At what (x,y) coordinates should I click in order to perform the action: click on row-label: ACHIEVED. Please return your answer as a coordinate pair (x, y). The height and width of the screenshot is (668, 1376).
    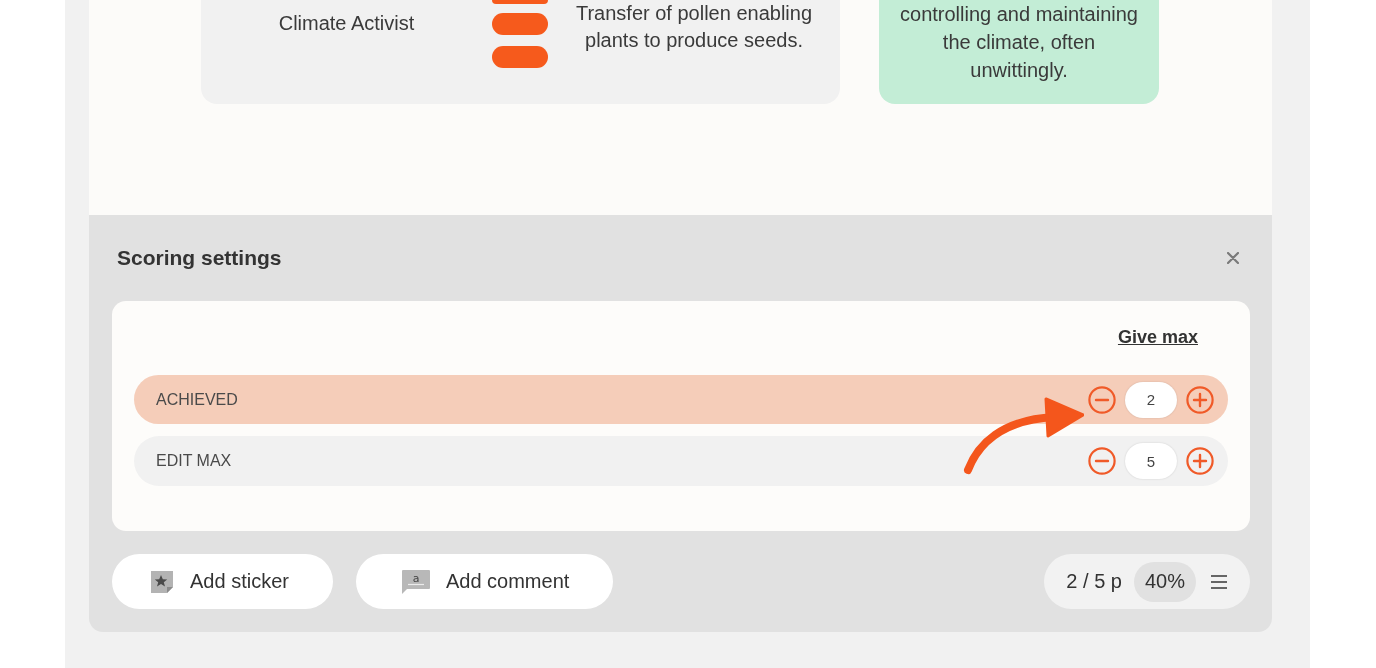
    Looking at the image, I should click on (197, 399).